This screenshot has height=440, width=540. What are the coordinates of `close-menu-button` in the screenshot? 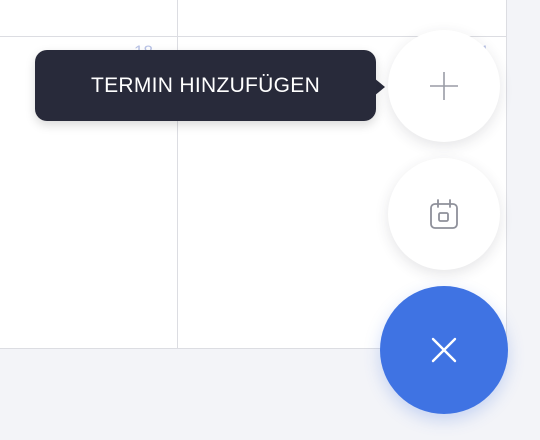 It's located at (444, 350).